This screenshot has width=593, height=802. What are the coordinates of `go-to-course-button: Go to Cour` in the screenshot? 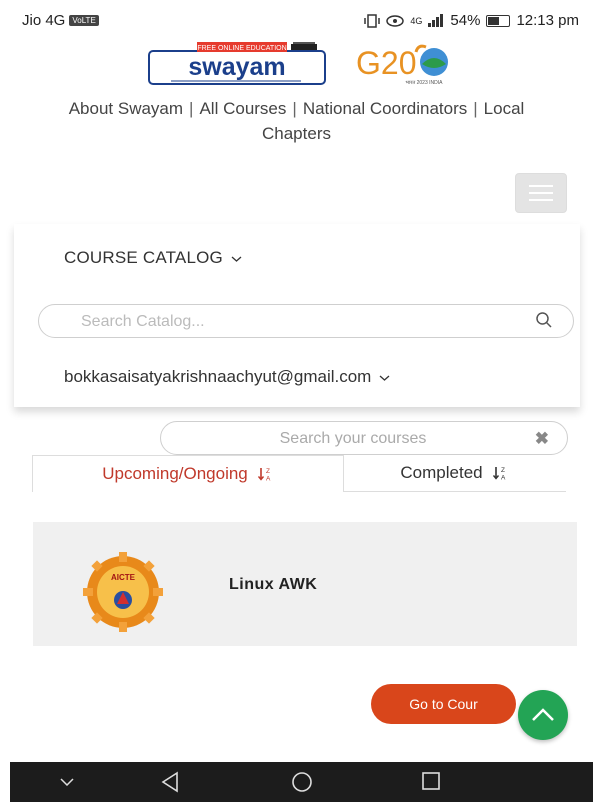 It's located at (443, 704).